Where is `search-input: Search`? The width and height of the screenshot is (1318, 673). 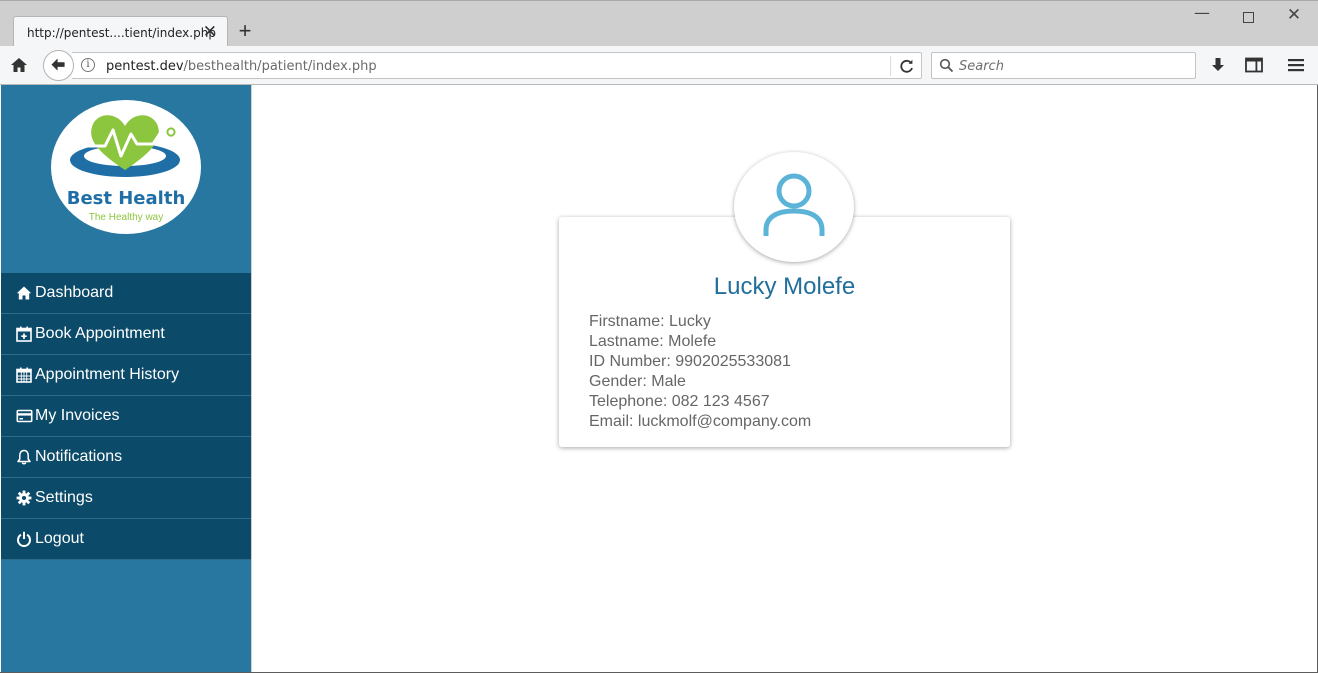
search-input: Search is located at coordinates (981, 66).